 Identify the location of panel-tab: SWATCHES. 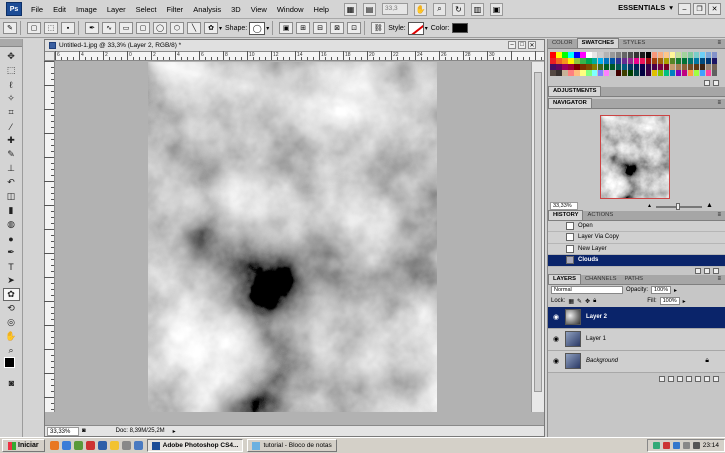
(598, 43).